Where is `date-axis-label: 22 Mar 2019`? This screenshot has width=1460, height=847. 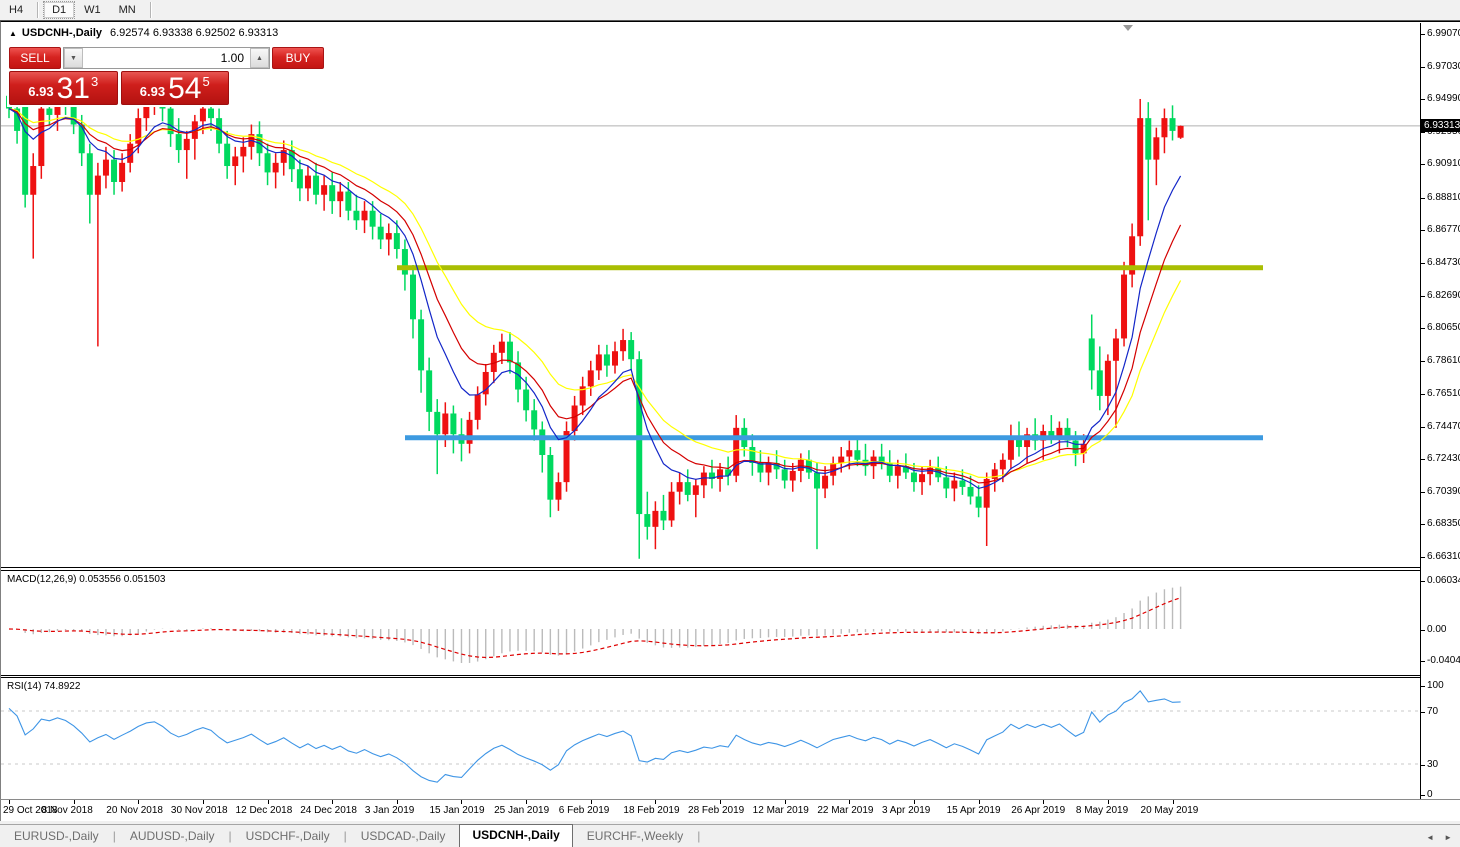
date-axis-label: 22 Mar 2019 is located at coordinates (845, 810).